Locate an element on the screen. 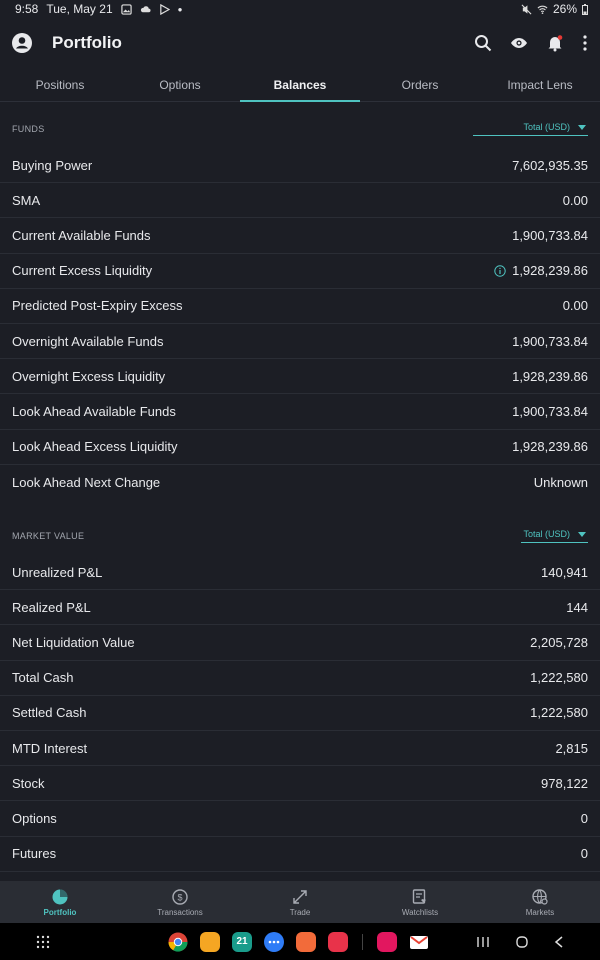 The height and width of the screenshot is (960, 600). row-label: Look Ahead Excess Liquidity is located at coordinates (95, 447).